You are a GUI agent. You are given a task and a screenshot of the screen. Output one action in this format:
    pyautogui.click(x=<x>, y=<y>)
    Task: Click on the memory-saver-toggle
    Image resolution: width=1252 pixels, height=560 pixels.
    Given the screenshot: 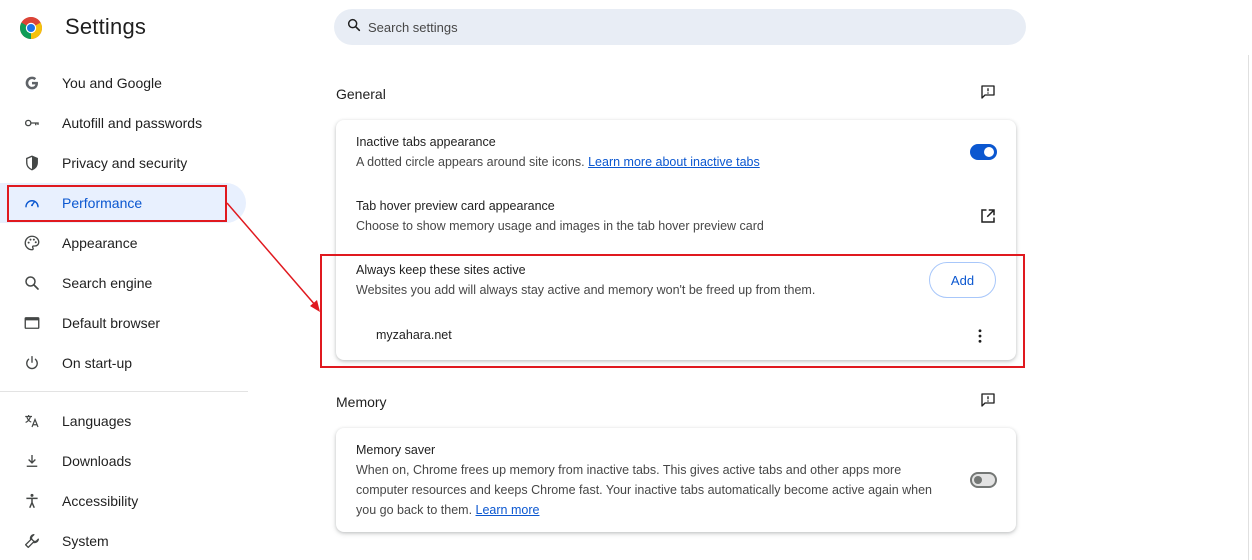 What is the action you would take?
    pyautogui.click(x=983, y=480)
    